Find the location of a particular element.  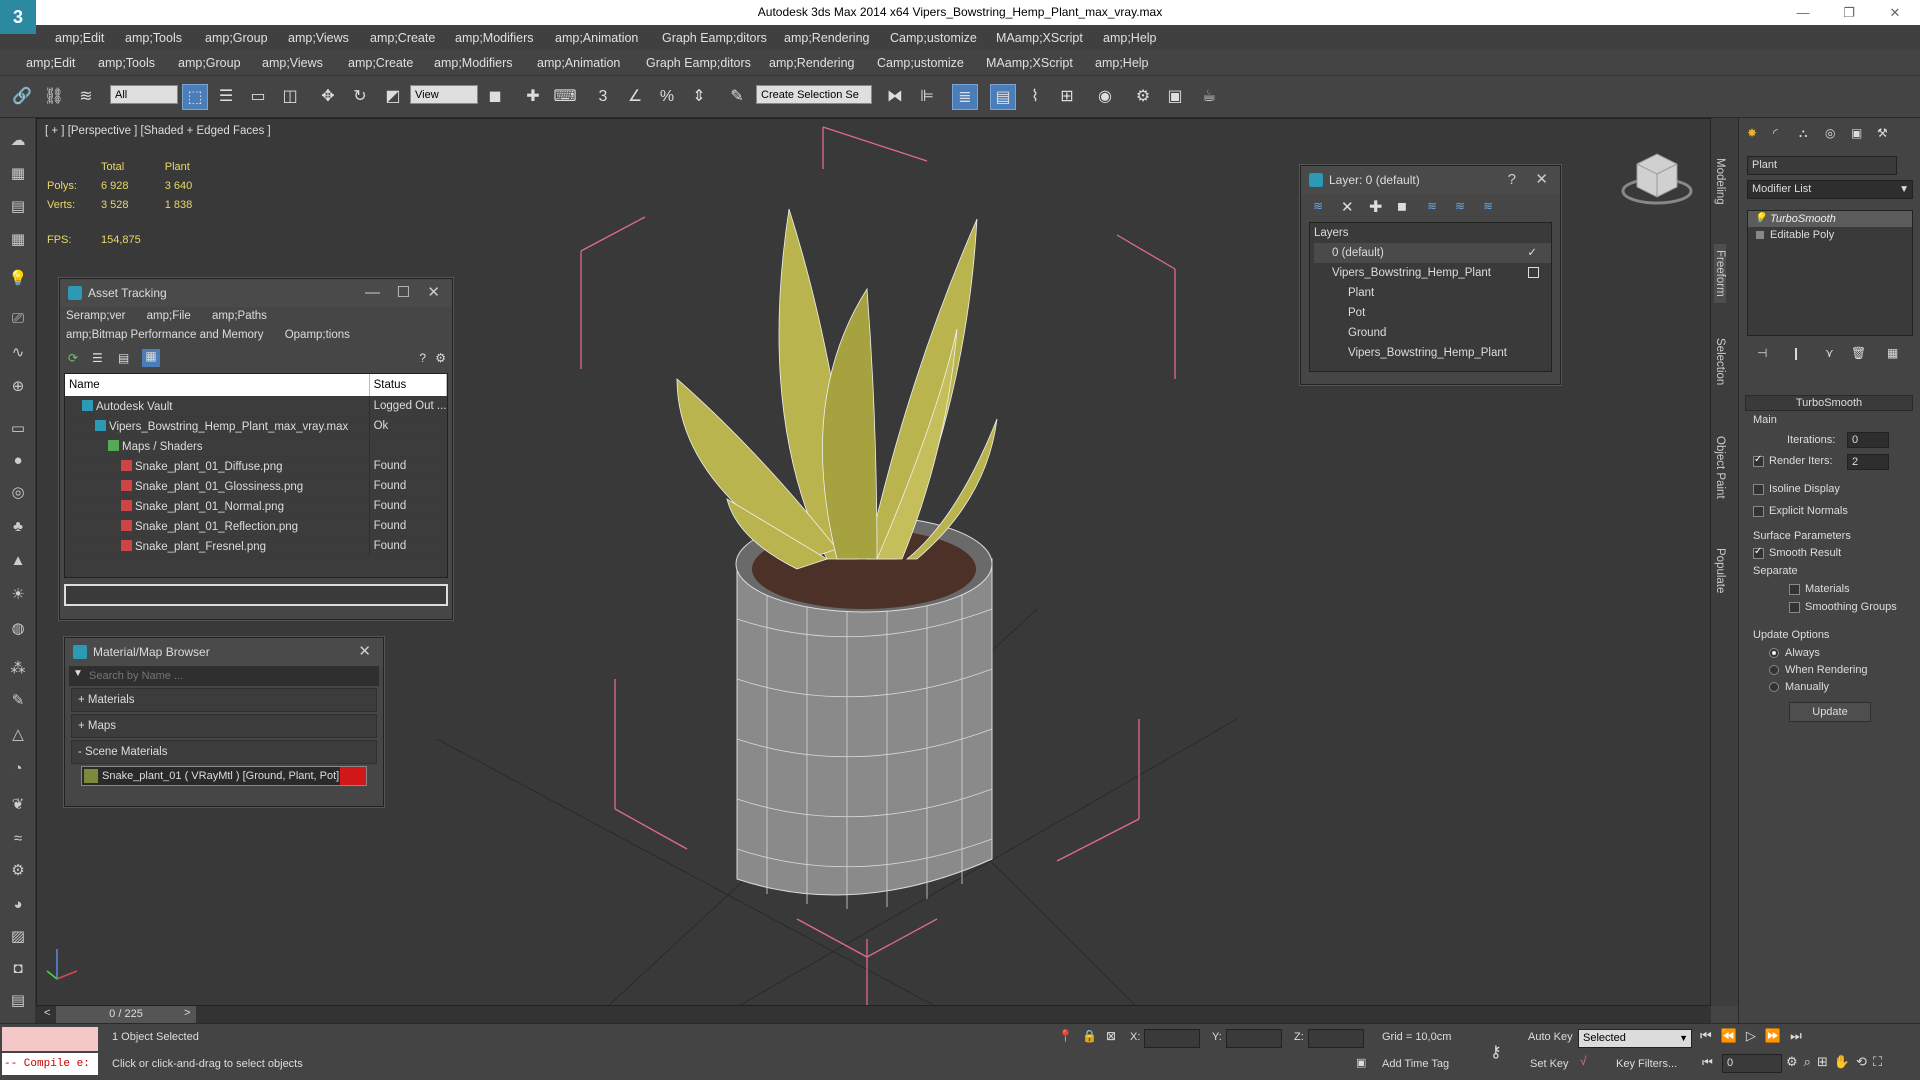

modify-tab-icon: ◜ is located at coordinates (1775, 133).